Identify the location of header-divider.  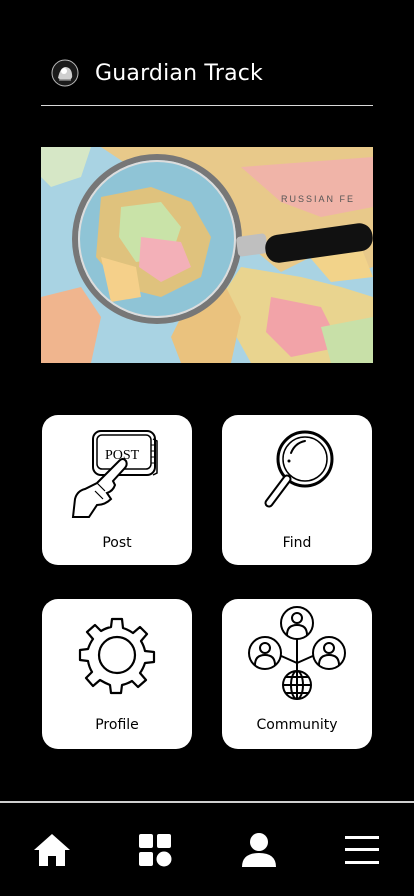
(207, 105).